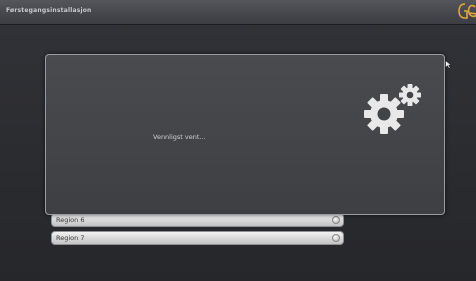  Describe the element at coordinates (197, 220) in the screenshot. I see `list-item: Region 6` at that location.